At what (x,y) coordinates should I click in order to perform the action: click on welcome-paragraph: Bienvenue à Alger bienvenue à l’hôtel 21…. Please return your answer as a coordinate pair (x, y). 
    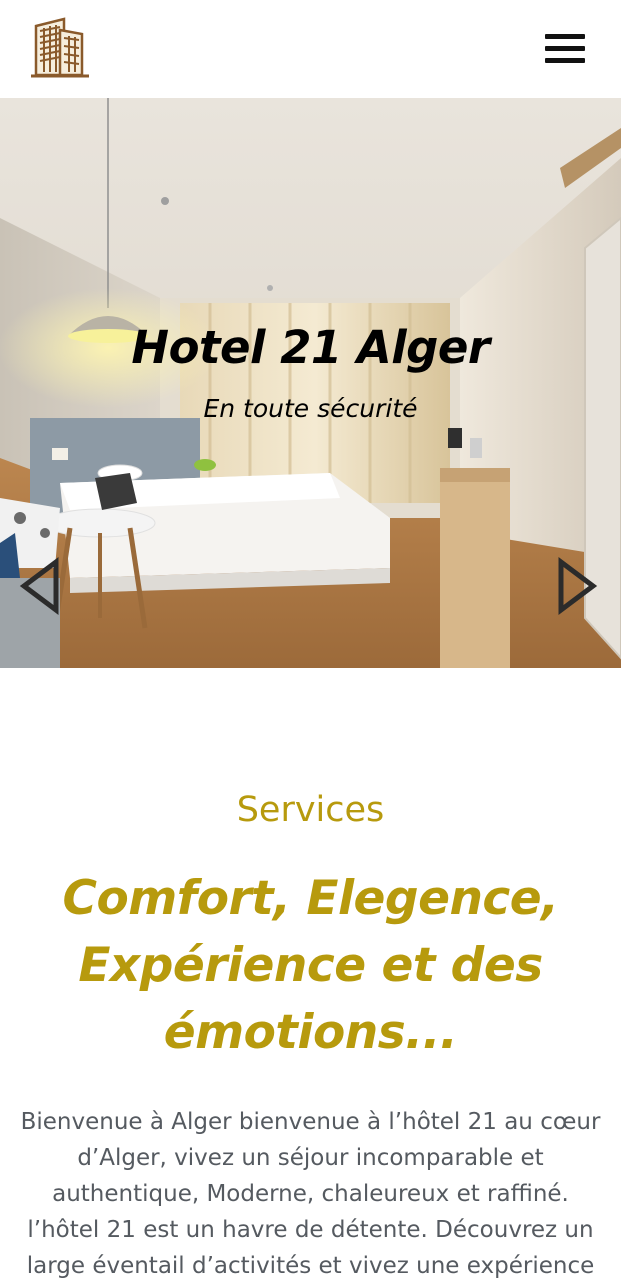
    Looking at the image, I should click on (310, 1194).